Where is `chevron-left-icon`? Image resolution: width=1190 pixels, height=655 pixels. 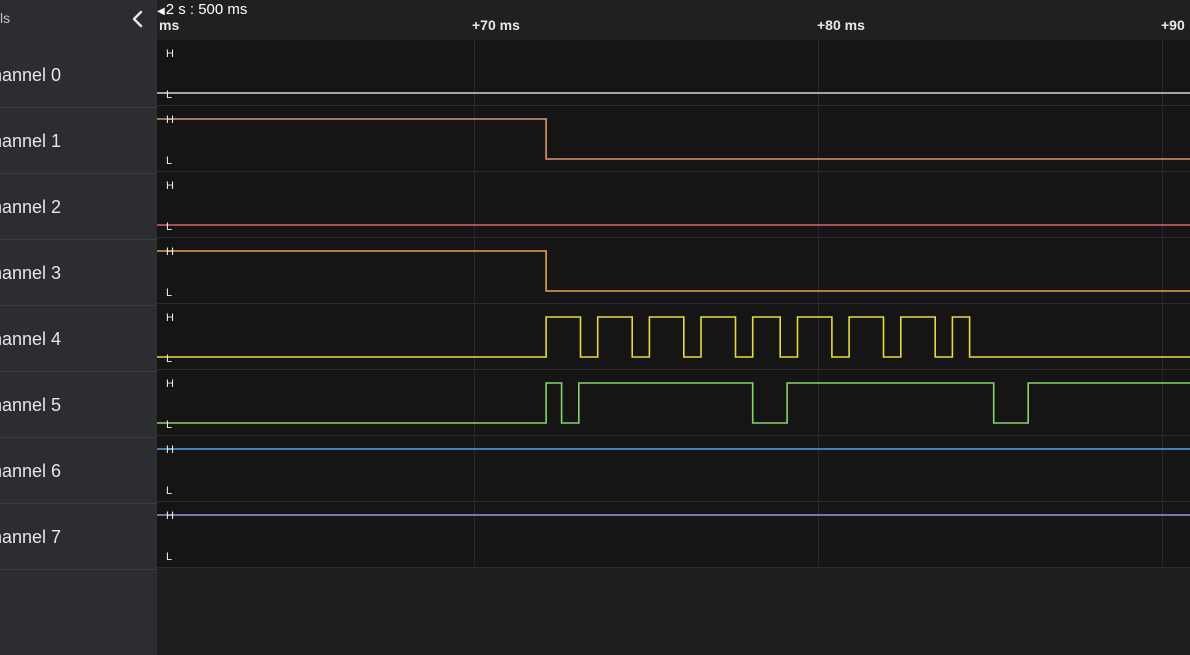
chevron-left-icon is located at coordinates (137, 19).